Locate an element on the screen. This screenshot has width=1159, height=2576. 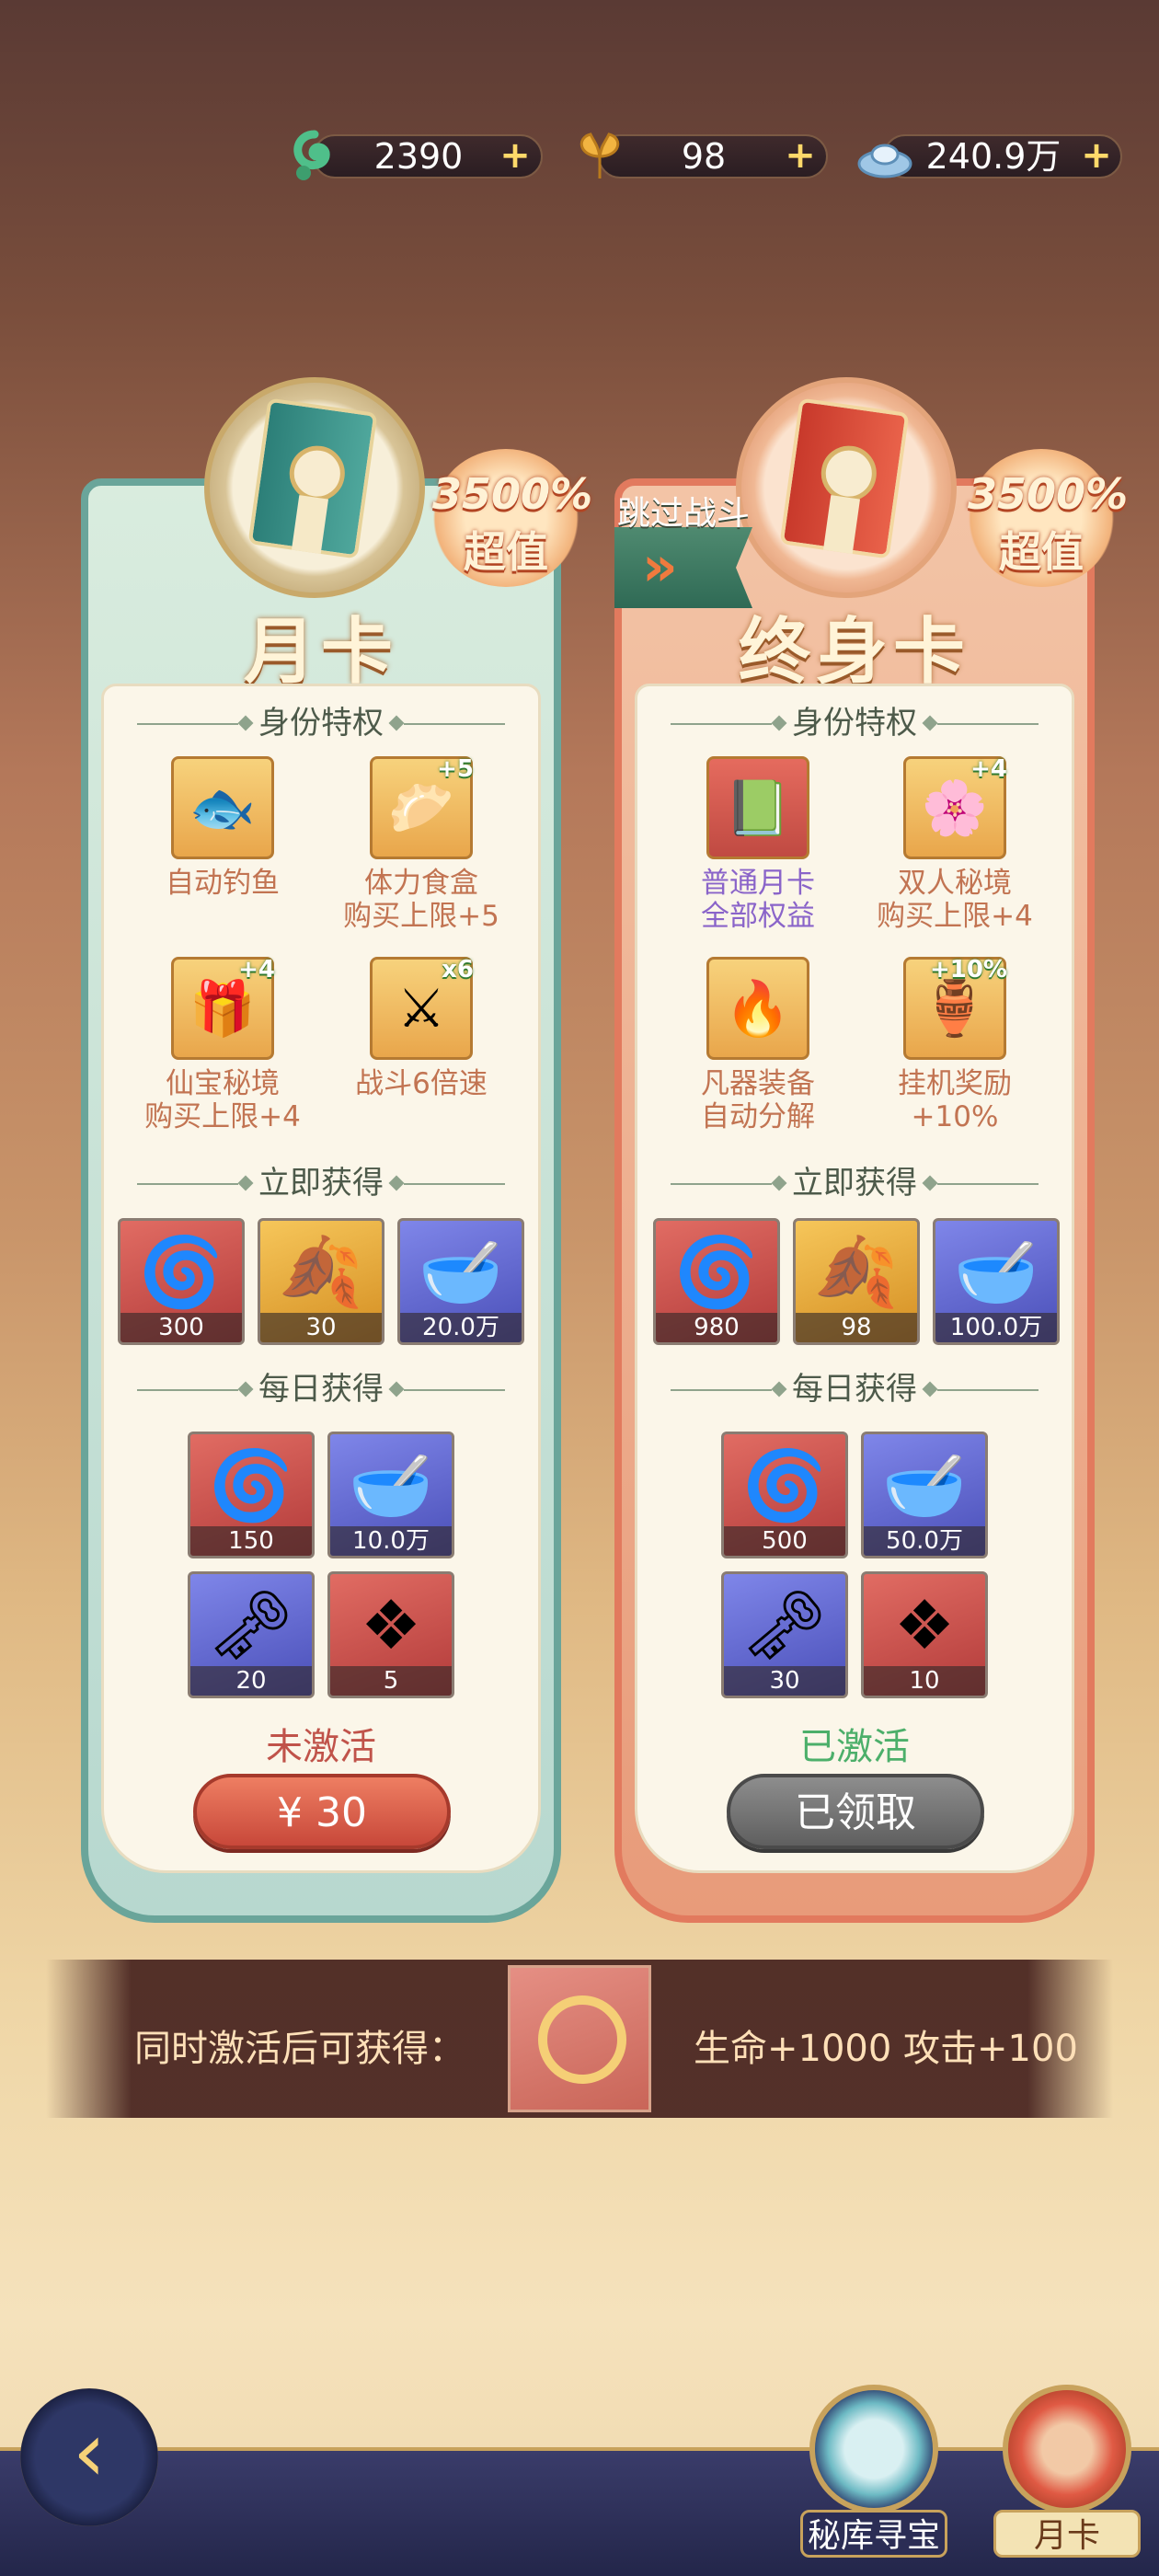
reward-tile: 🗝 30 is located at coordinates (784, 1634).